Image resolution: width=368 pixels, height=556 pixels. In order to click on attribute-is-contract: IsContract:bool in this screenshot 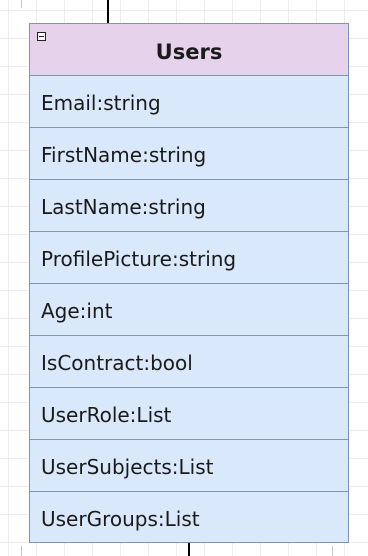, I will do `click(189, 362)`.